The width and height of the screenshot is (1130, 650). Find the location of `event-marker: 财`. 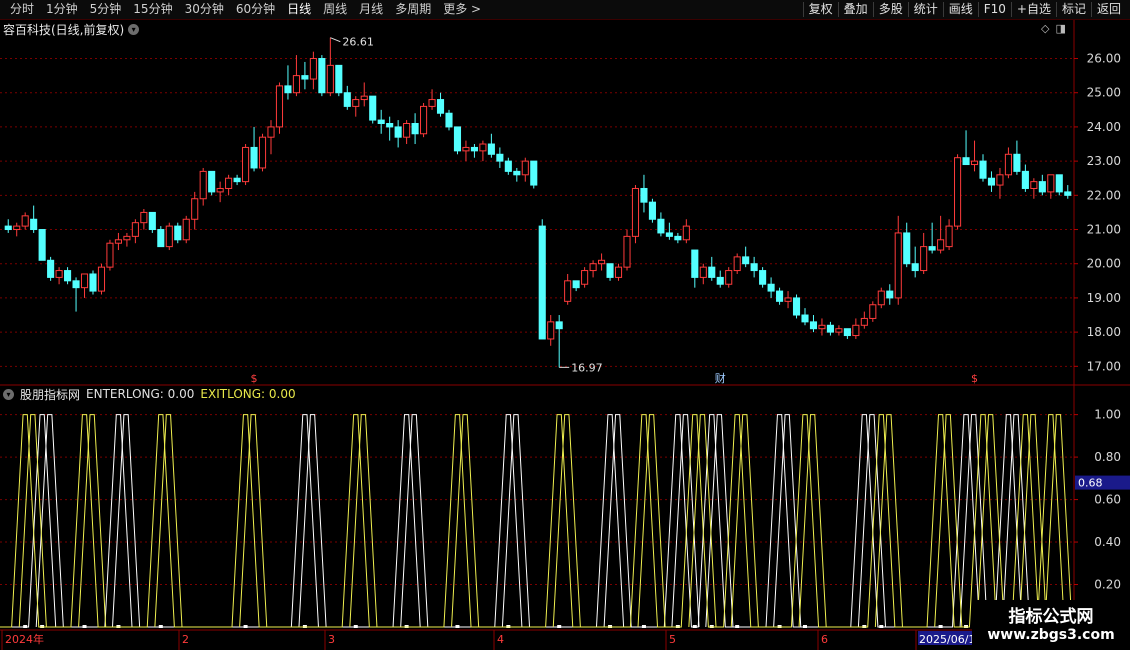

event-marker: 财 is located at coordinates (720, 378).